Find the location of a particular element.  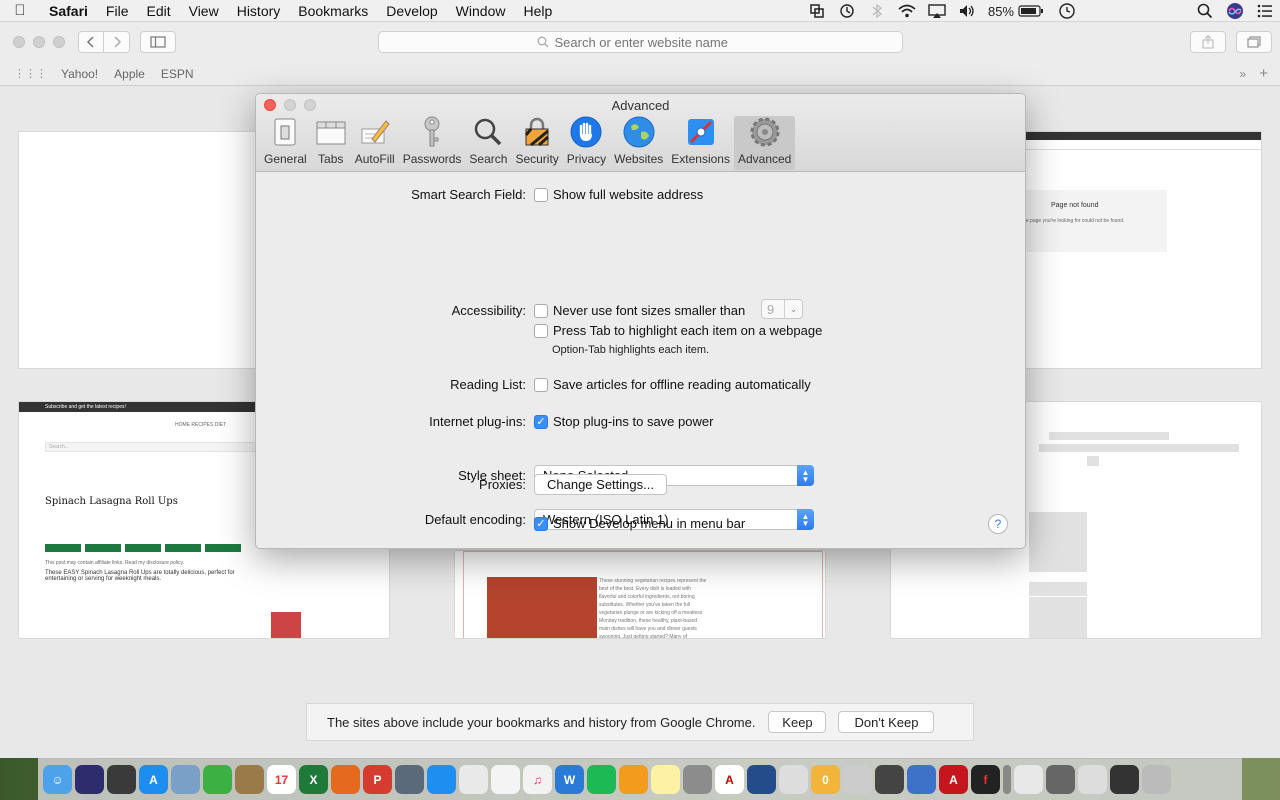

menu-develop: Develop is located at coordinates (411, 11).